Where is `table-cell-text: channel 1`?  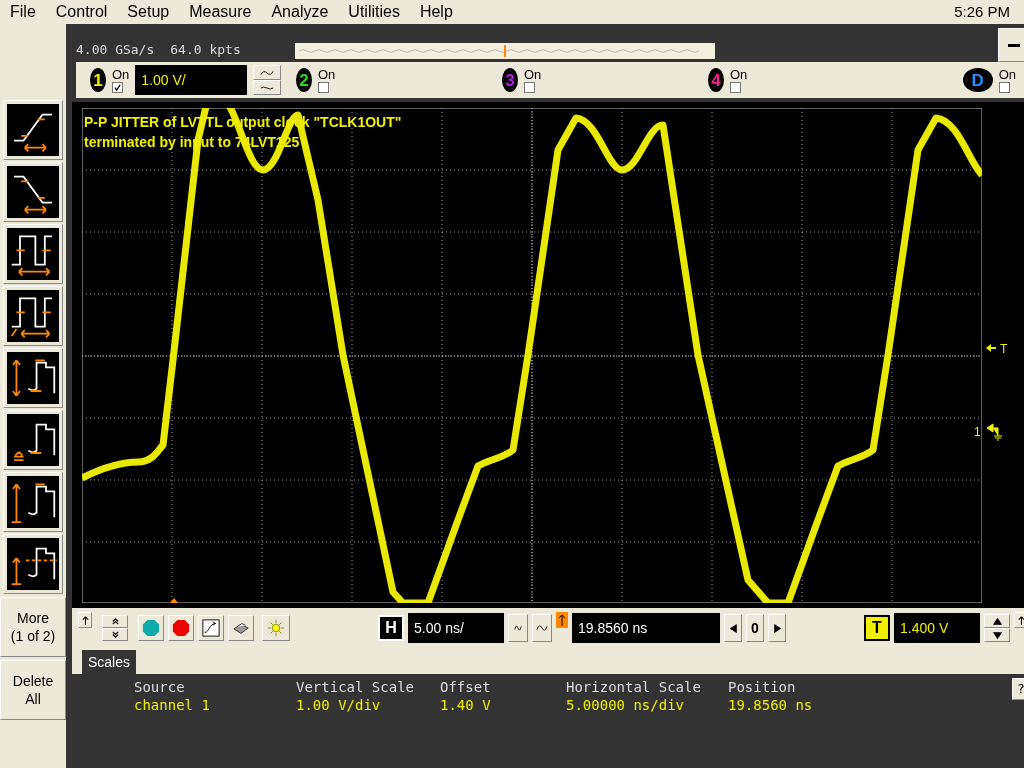 table-cell-text: channel 1 is located at coordinates (172, 705).